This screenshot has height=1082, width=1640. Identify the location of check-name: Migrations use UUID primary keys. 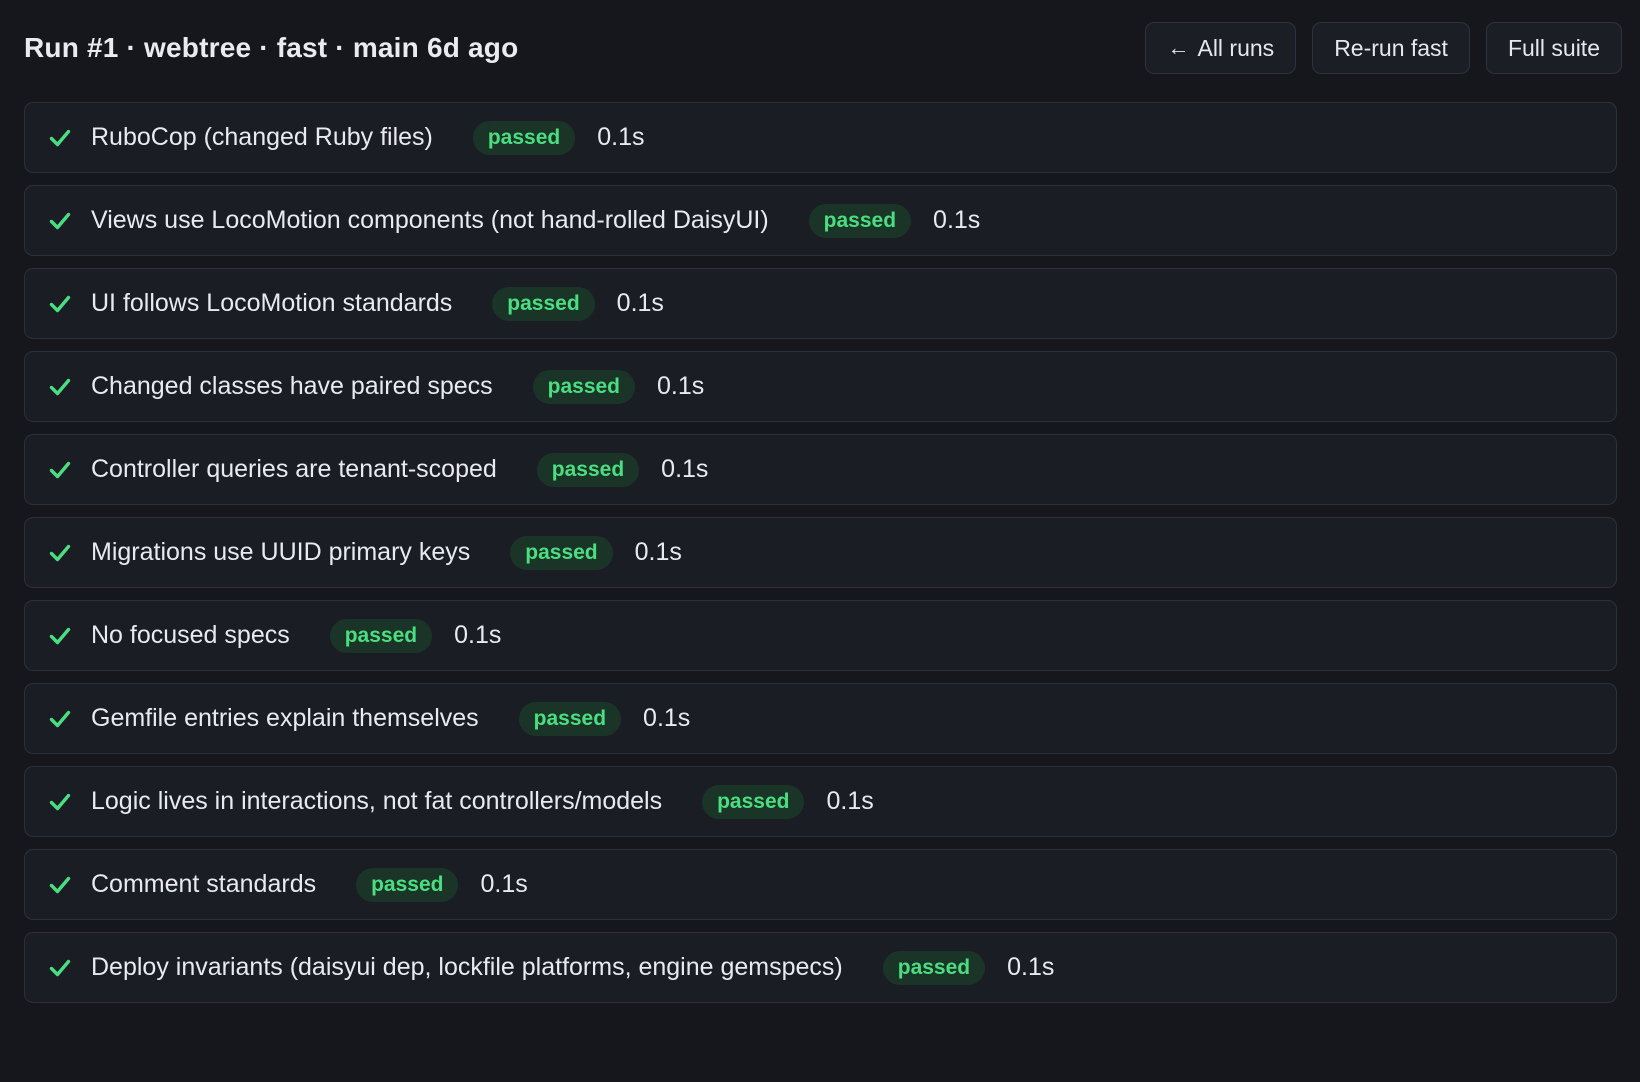
(281, 552).